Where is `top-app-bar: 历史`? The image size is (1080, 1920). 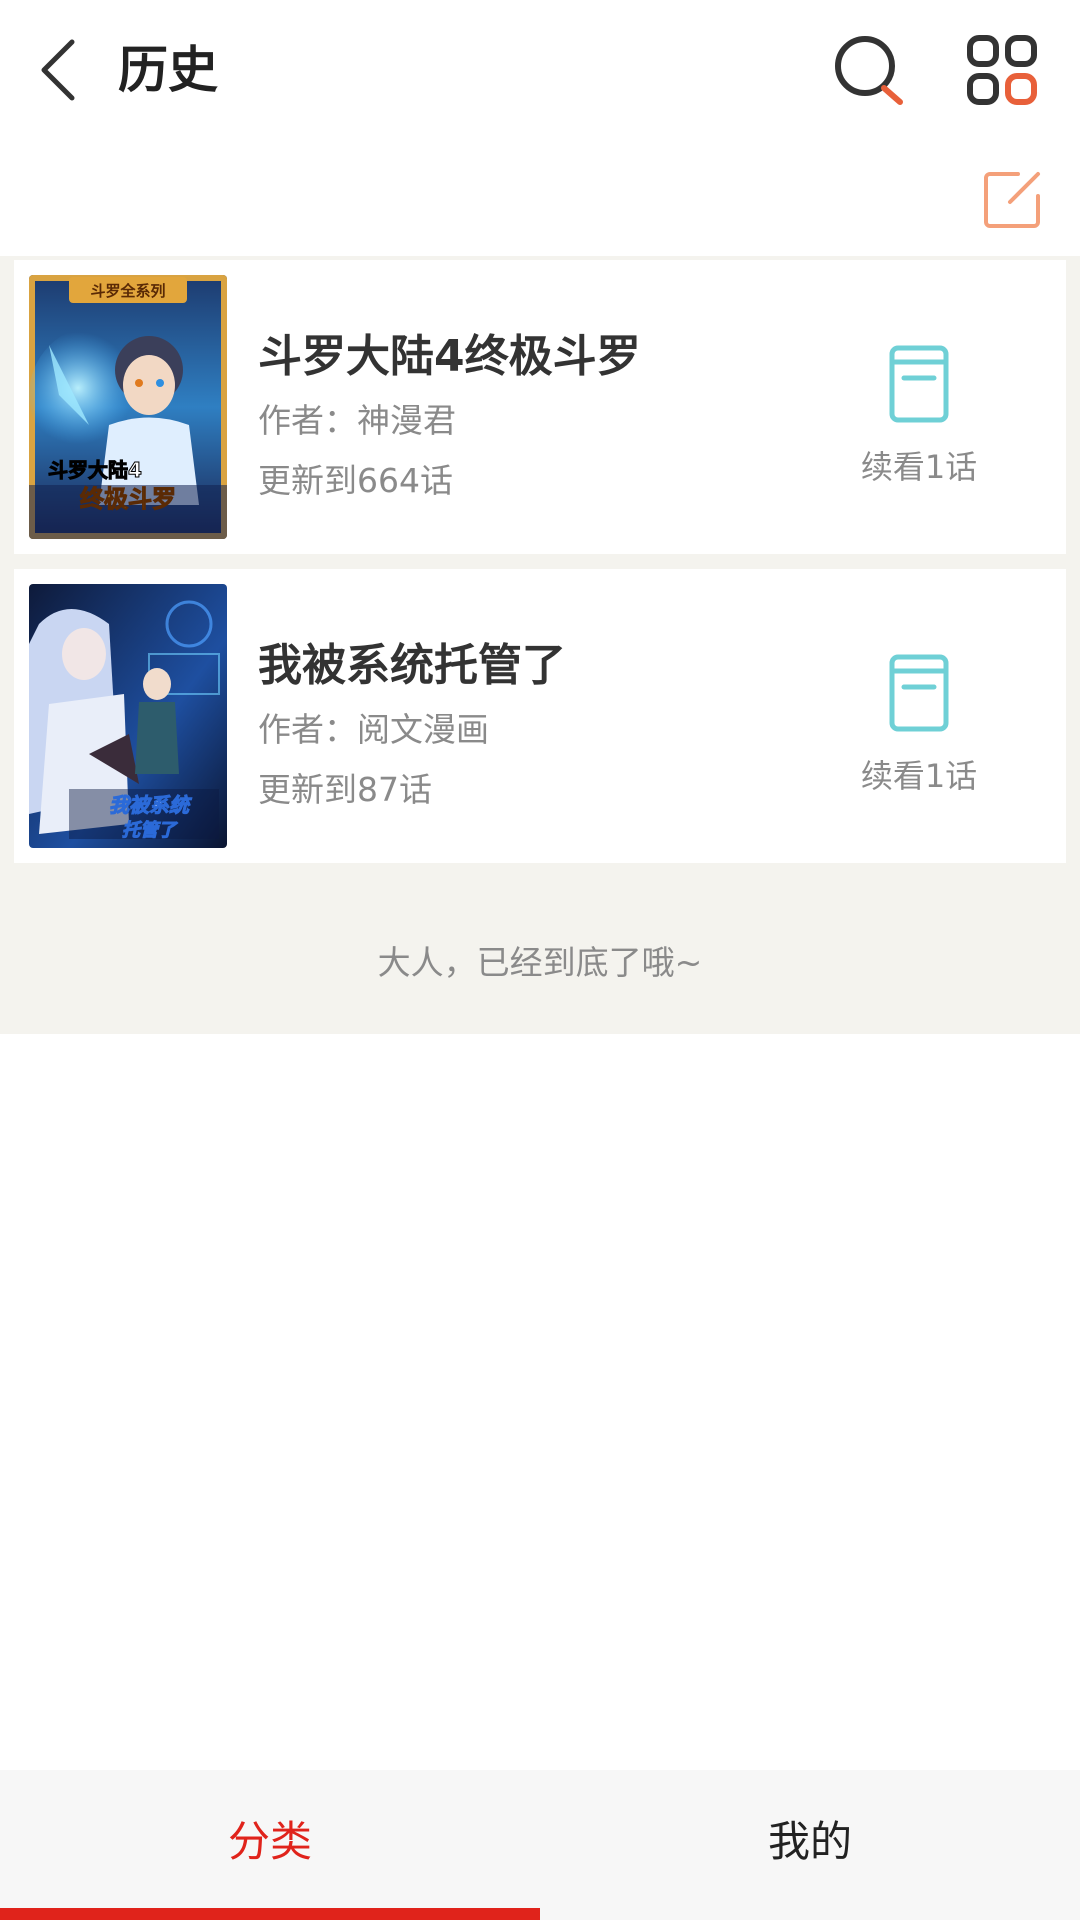
top-app-bar: 历史 is located at coordinates (540, 70).